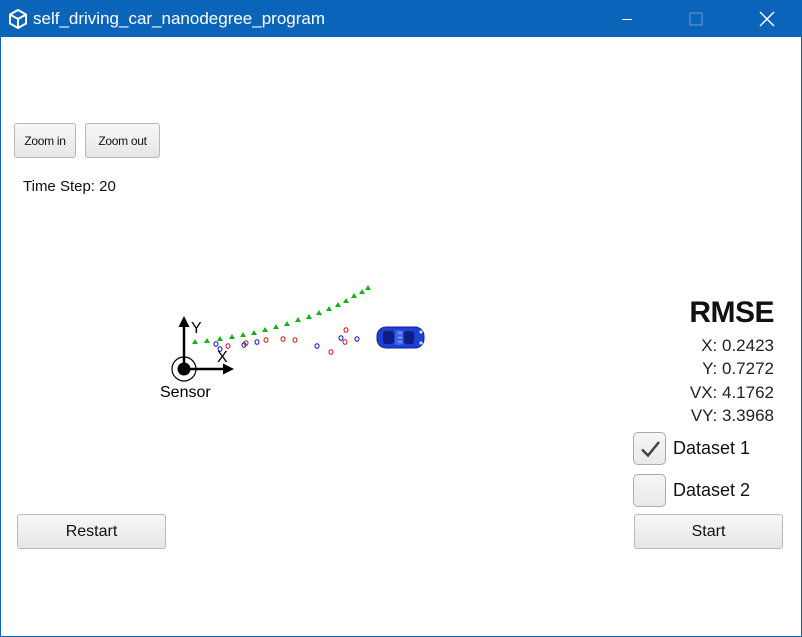 This screenshot has width=802, height=637. Describe the element at coordinates (711, 490) in the screenshot. I see `dataset-2-label: Dataset 2` at that location.